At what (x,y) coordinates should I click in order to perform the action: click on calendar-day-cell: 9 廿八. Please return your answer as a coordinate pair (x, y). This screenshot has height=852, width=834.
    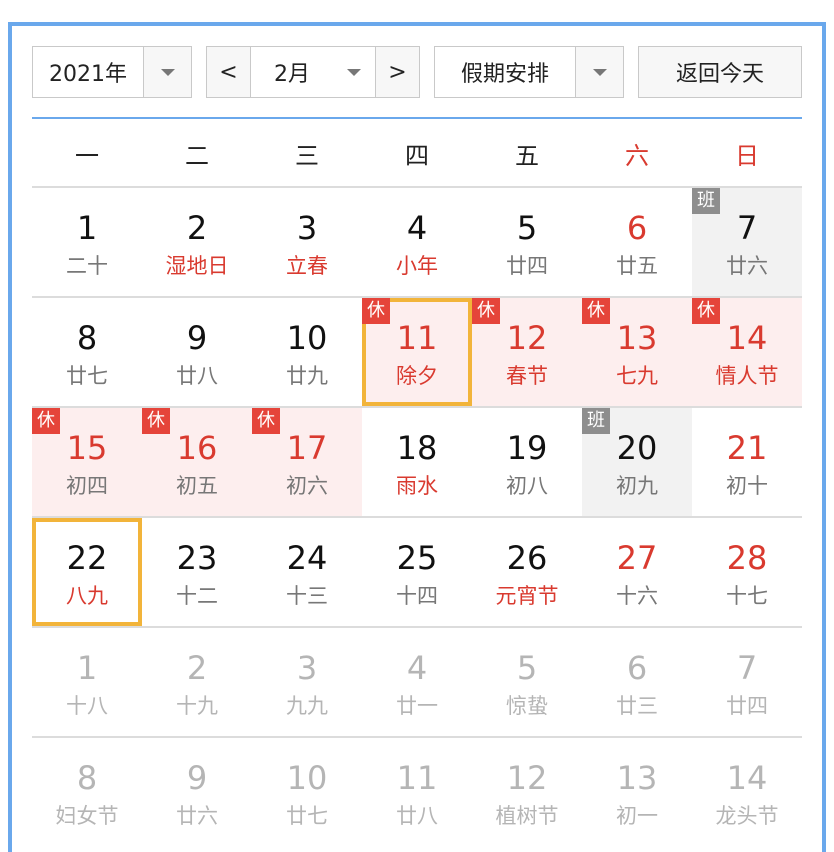
    Looking at the image, I should click on (197, 352).